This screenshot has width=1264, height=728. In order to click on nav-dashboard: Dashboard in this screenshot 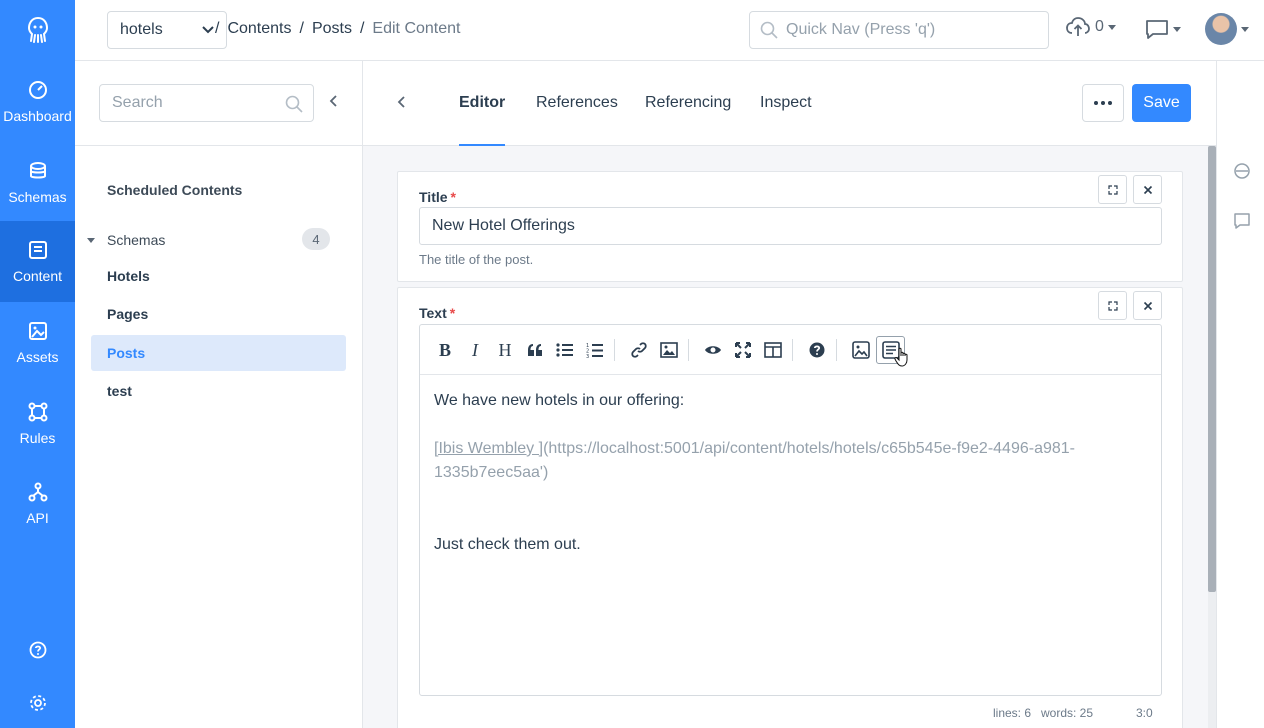, I will do `click(37, 101)`.